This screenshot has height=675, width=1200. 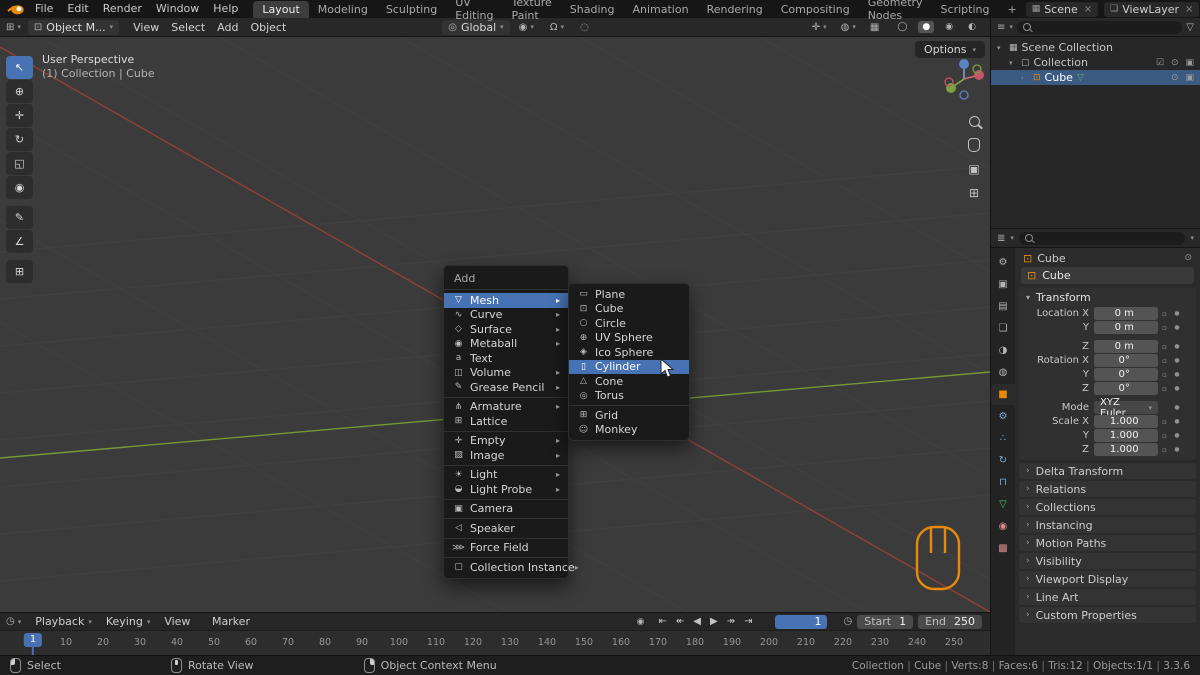 What do you see at coordinates (506, 510) in the screenshot?
I see `menu-item-camera: ▣ Camera ▸` at bounding box center [506, 510].